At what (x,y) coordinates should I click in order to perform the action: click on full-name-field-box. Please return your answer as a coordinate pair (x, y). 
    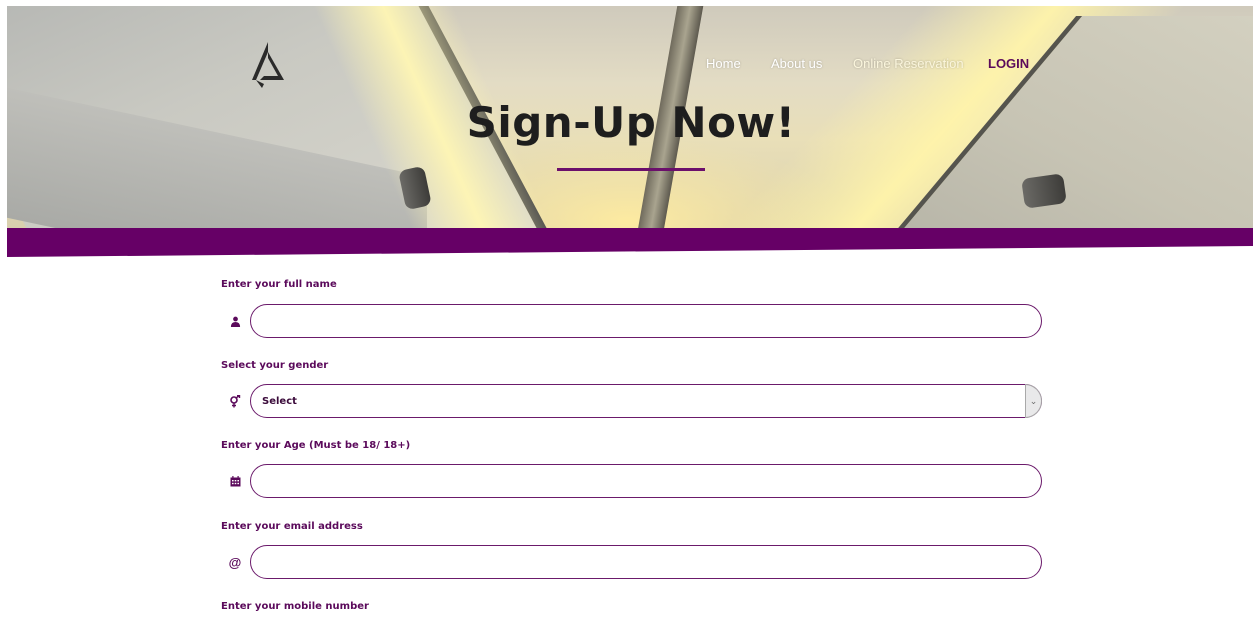
    Looking at the image, I should click on (646, 321).